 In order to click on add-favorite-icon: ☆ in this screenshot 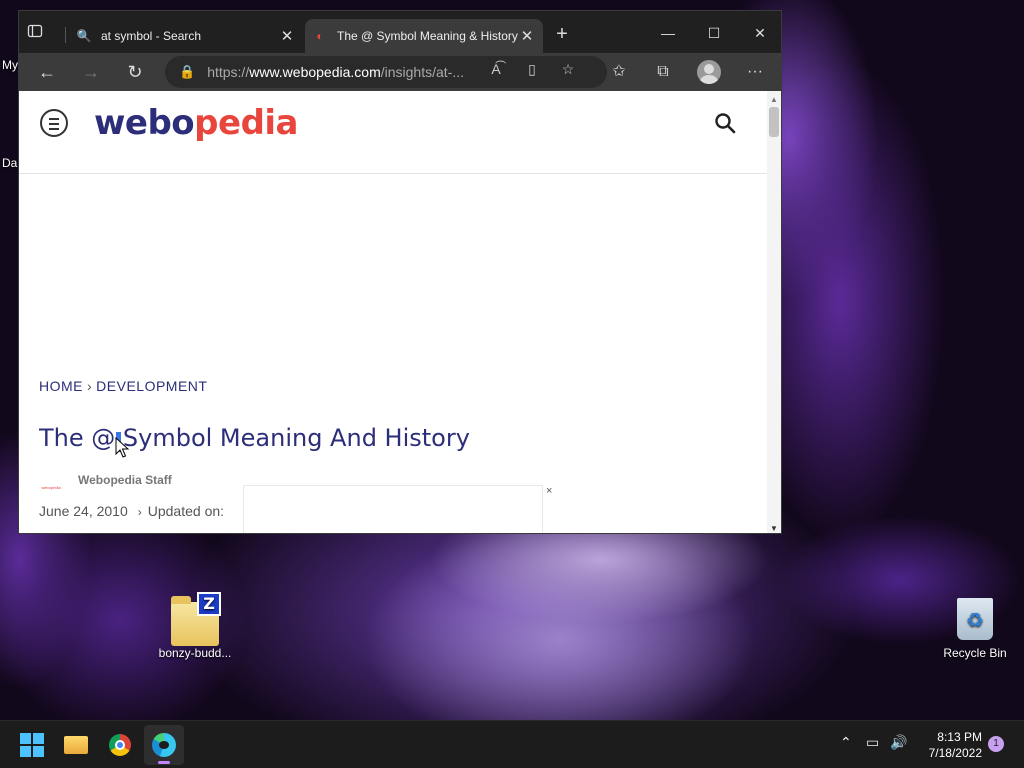, I will do `click(568, 69)`.